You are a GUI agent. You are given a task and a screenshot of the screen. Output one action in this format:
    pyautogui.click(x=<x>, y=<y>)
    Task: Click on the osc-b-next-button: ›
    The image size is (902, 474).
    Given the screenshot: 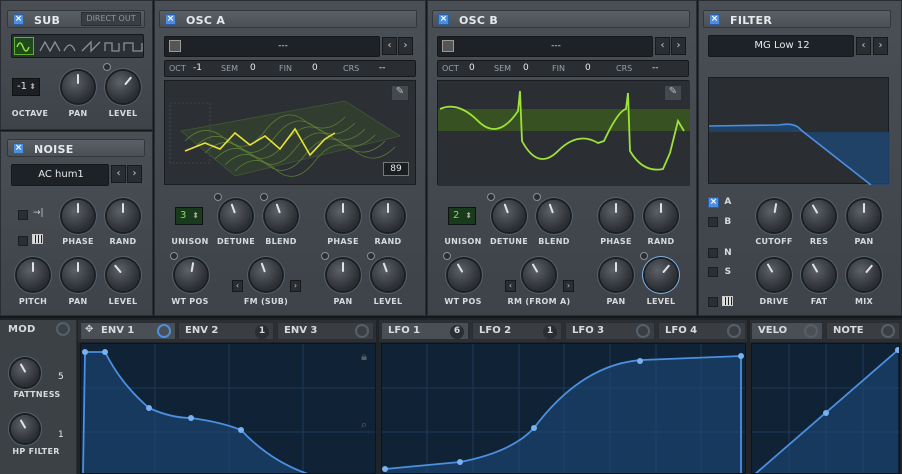 What is the action you would take?
    pyautogui.click(x=678, y=46)
    